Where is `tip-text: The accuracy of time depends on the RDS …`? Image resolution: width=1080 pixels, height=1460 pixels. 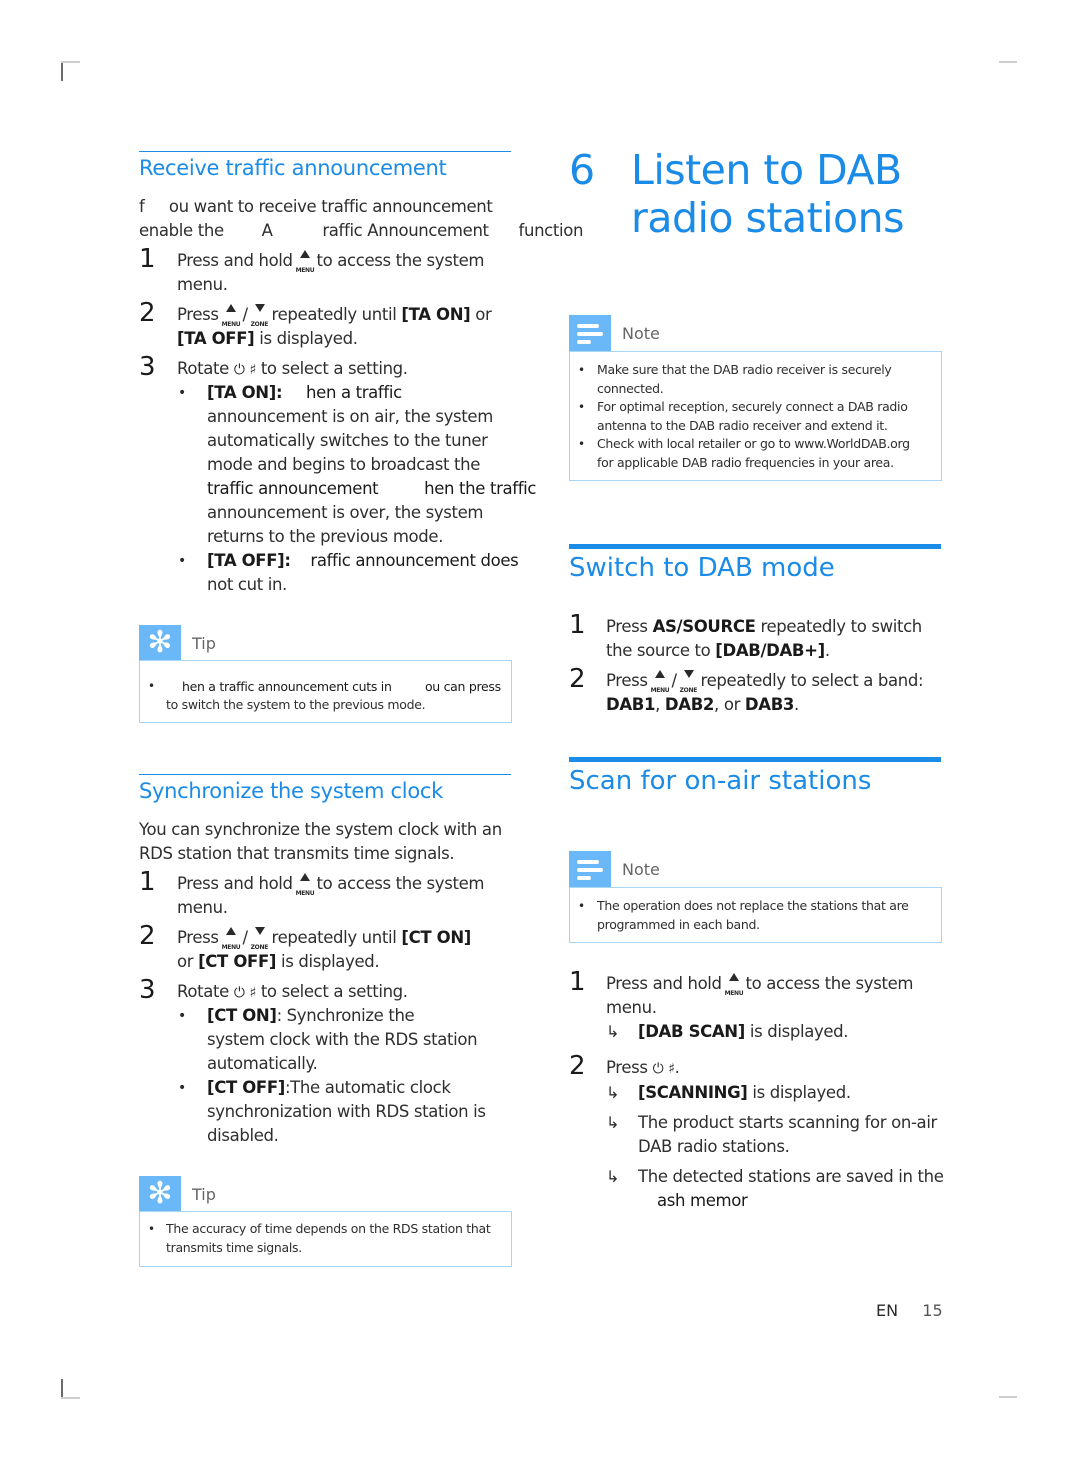
tip-text: The accuracy of time depends on the RDS … is located at coordinates (328, 1228).